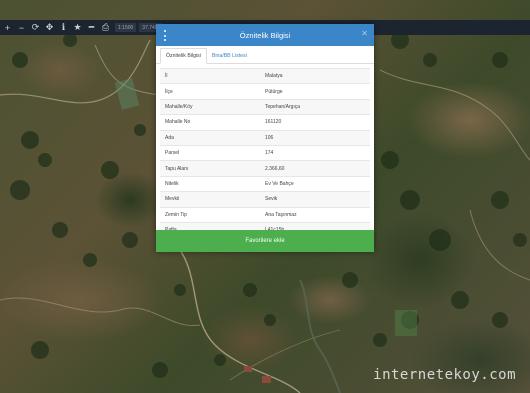 This screenshot has width=530, height=393. Describe the element at coordinates (210, 152) in the screenshot. I see `row-key: Parsel` at that location.